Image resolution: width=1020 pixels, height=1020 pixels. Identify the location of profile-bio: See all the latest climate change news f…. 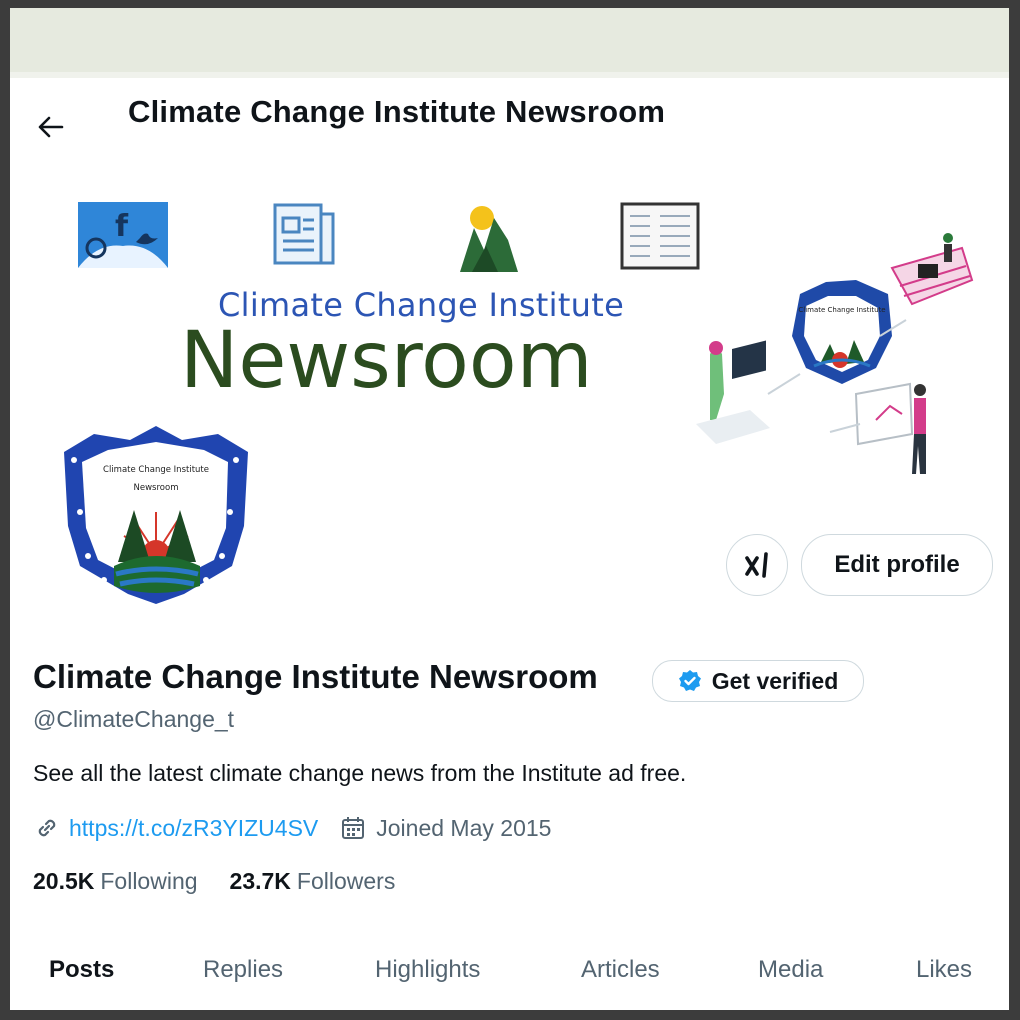
(360, 773).